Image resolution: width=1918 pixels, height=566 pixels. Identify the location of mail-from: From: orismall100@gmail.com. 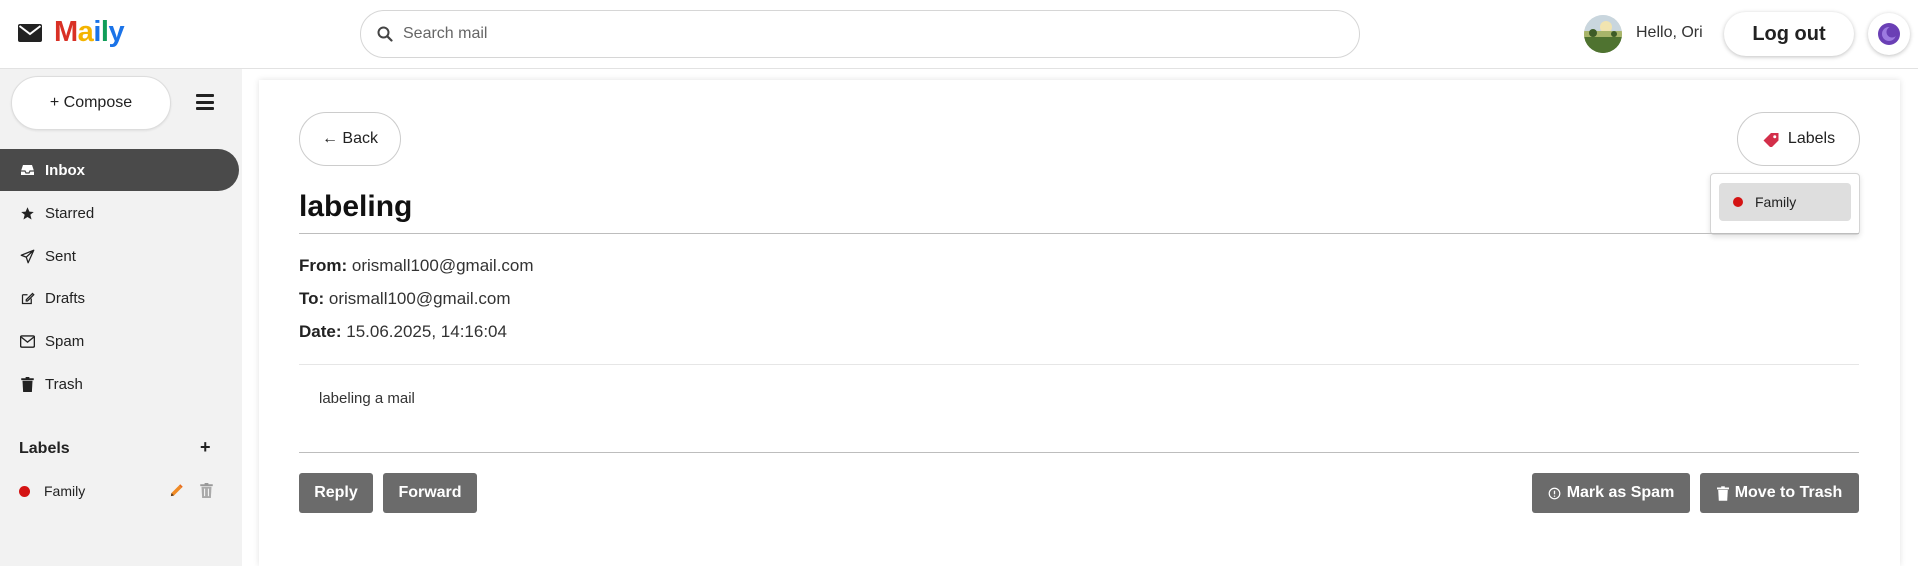
(416, 266).